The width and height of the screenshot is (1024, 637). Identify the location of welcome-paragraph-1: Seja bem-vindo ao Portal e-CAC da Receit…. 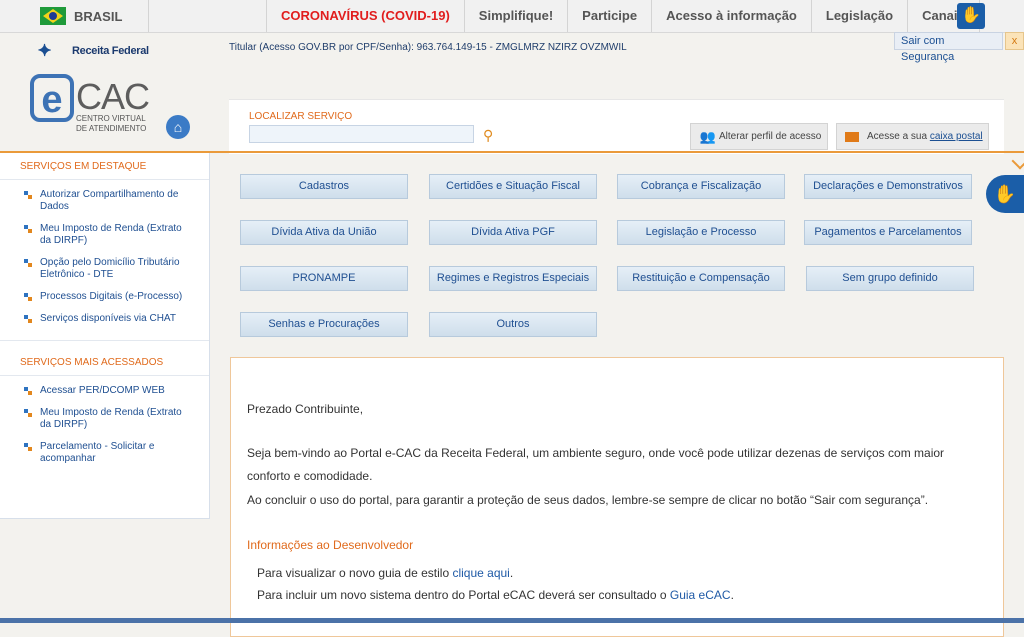
(596, 464).